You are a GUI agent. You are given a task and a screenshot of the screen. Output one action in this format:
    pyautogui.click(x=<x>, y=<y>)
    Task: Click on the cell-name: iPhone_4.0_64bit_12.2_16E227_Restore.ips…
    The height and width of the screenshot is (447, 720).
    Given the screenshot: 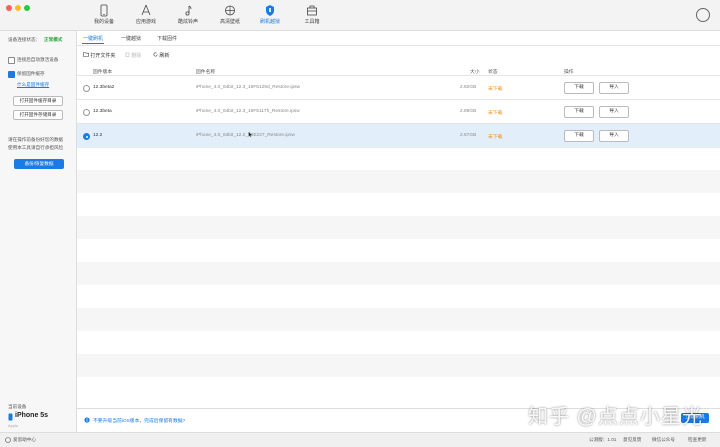 What is the action you would take?
    pyautogui.click(x=245, y=135)
    